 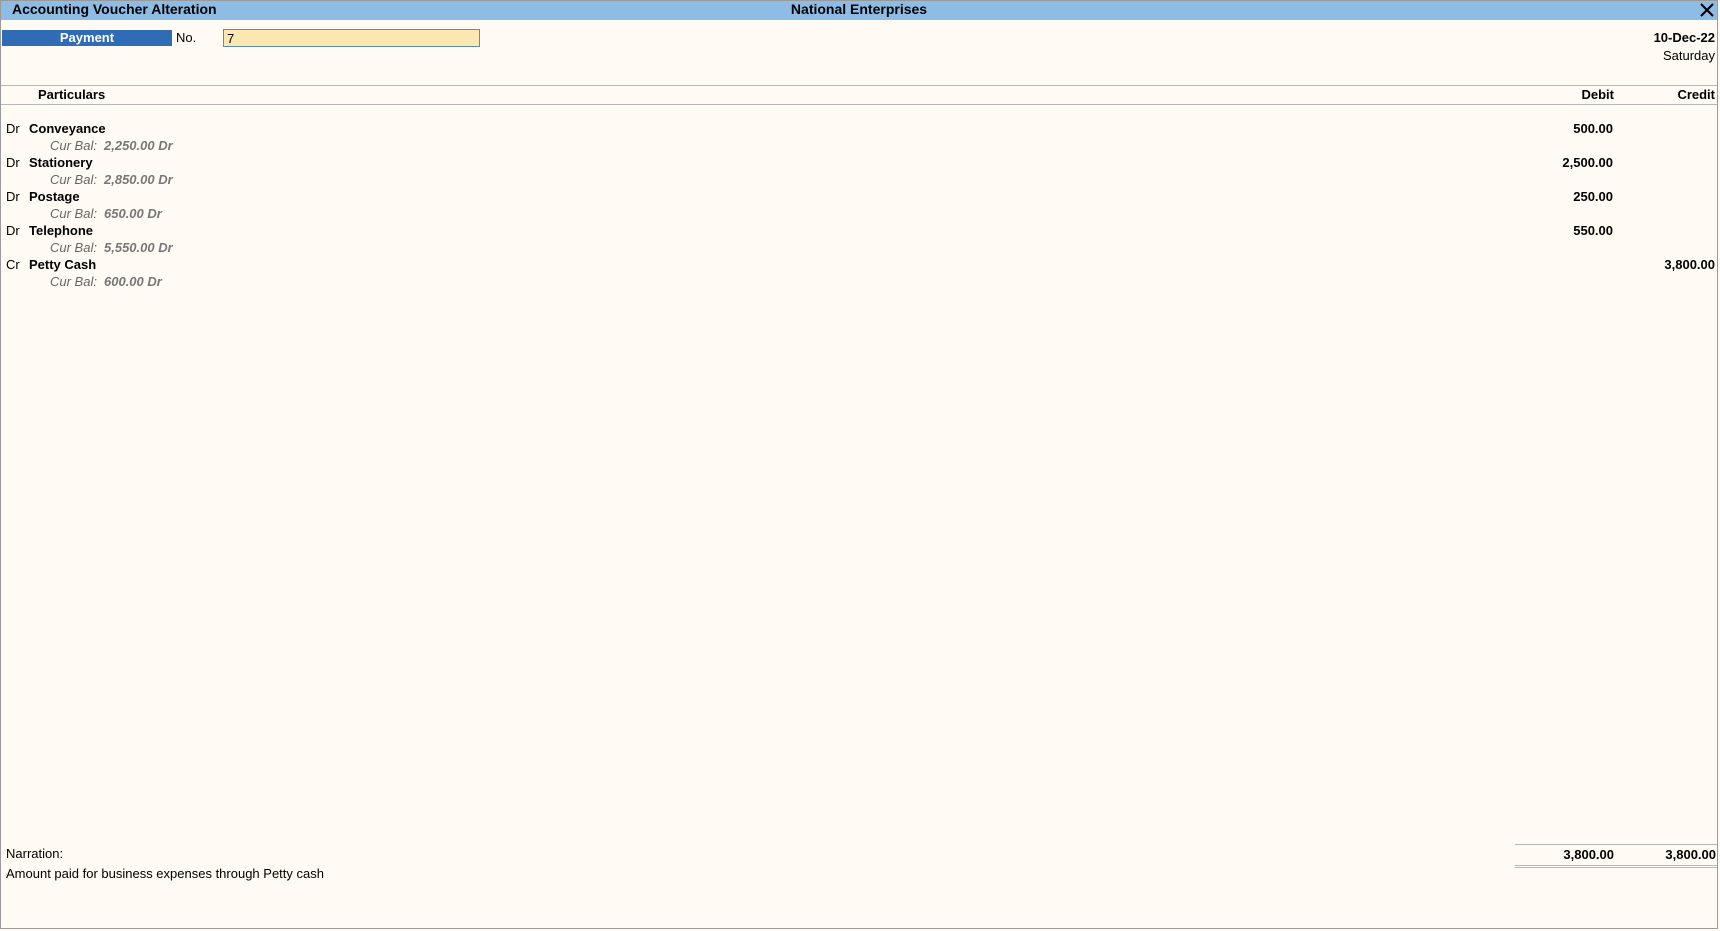 What do you see at coordinates (138, 247) in the screenshot?
I see `current-balance-value: 5,550.00 Dr` at bounding box center [138, 247].